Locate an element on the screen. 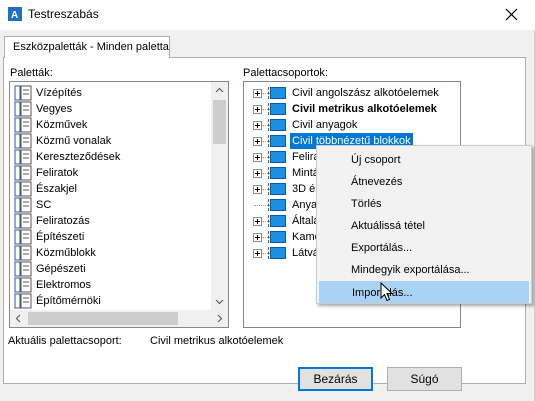 The width and height of the screenshot is (535, 401). chevron-down-icon is located at coordinates (219, 302).